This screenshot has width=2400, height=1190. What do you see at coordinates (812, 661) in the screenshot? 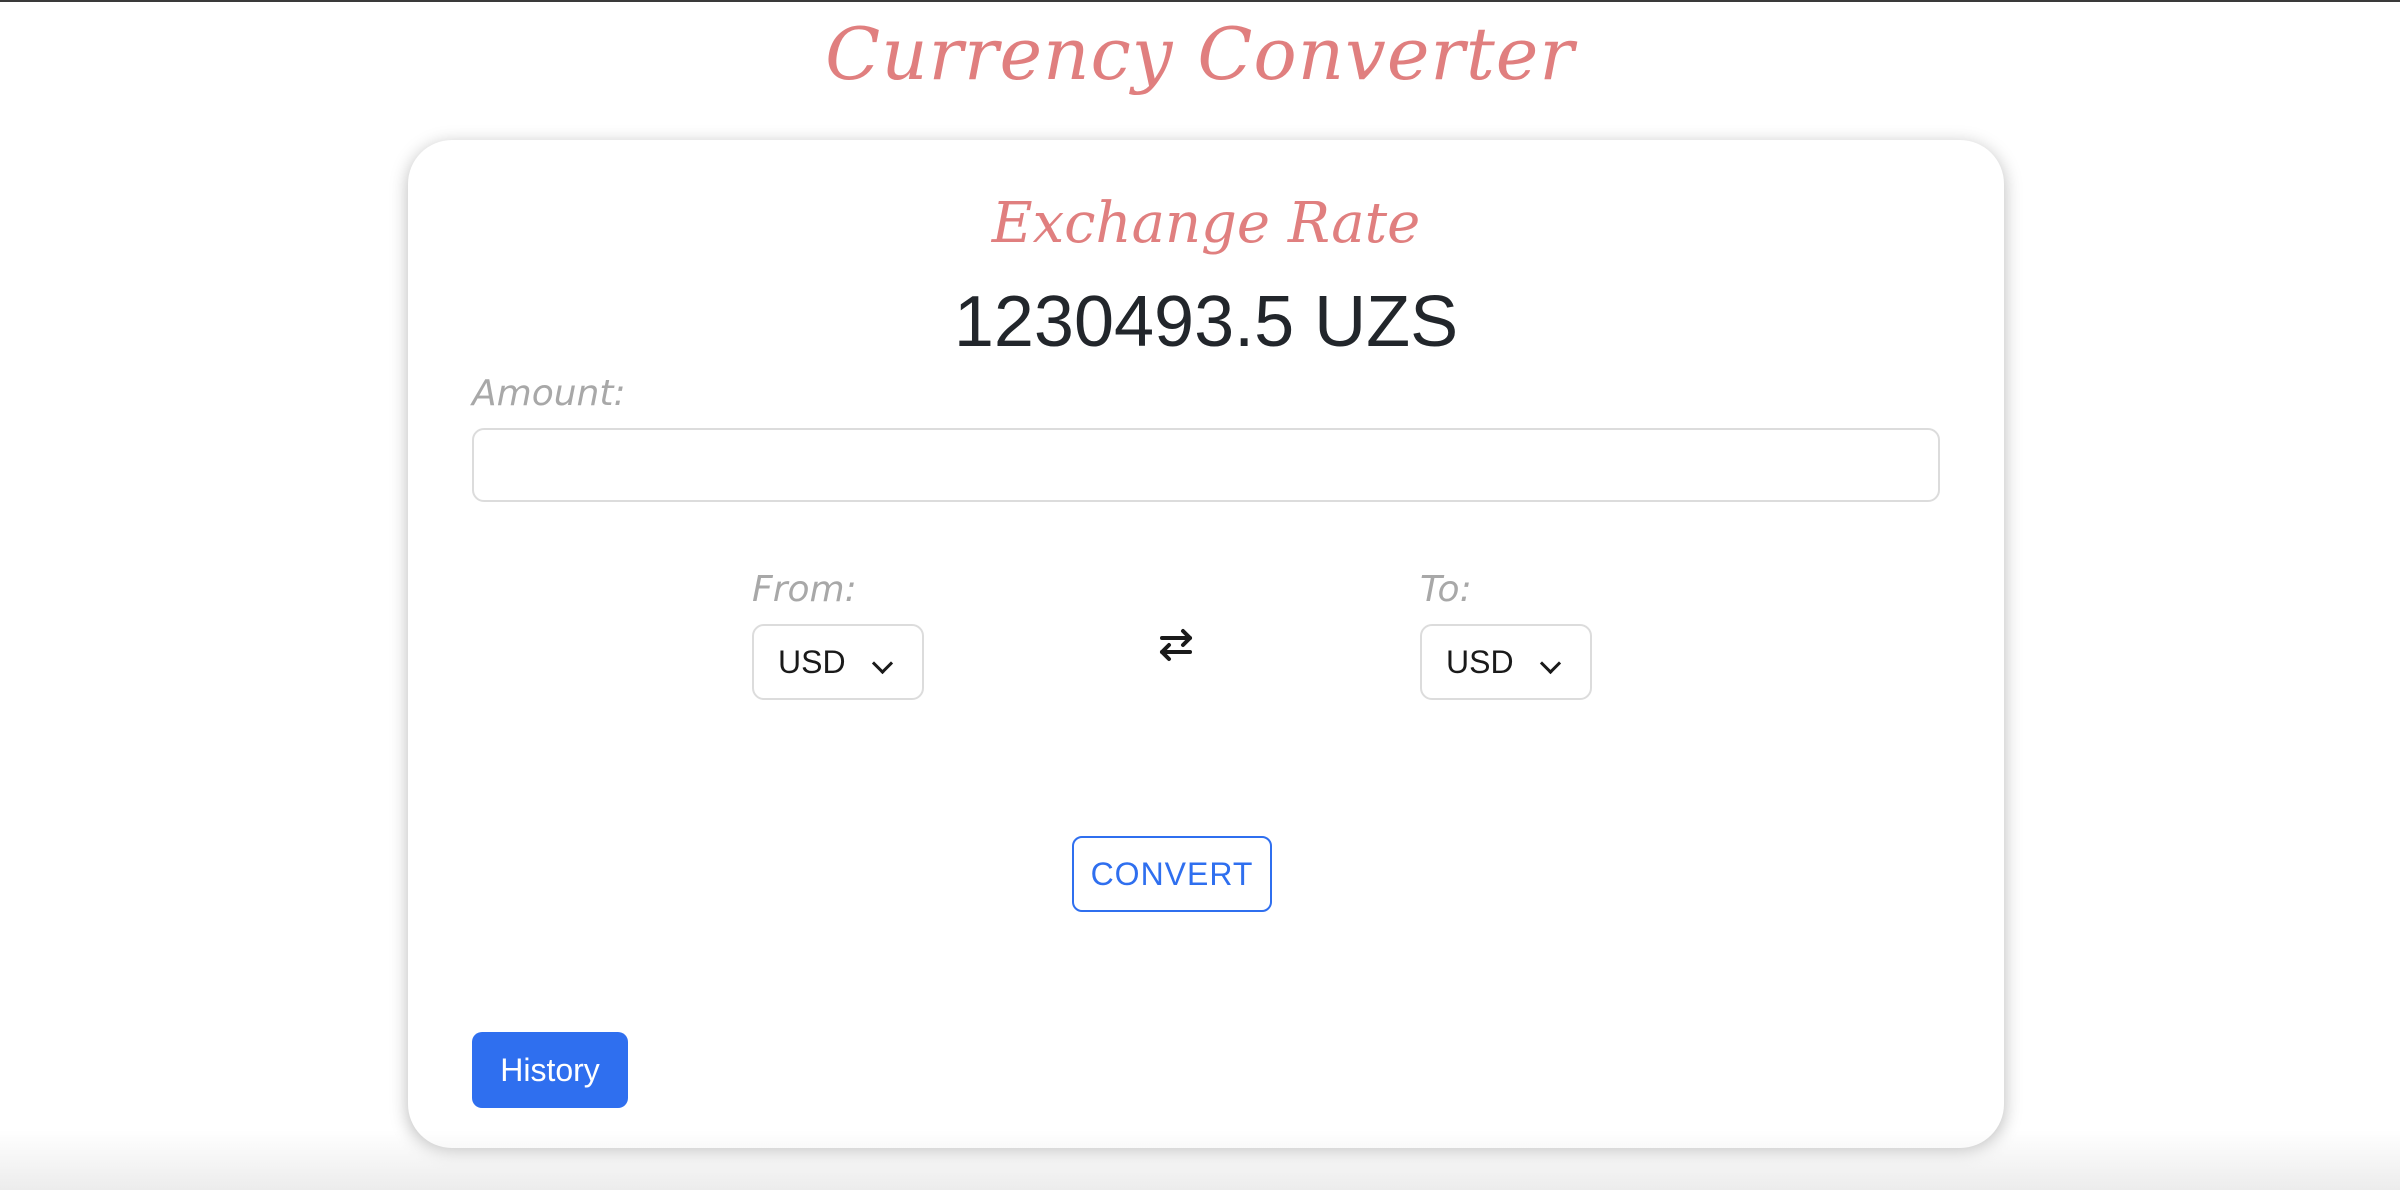
I see `from-currency-value: USD` at bounding box center [812, 661].